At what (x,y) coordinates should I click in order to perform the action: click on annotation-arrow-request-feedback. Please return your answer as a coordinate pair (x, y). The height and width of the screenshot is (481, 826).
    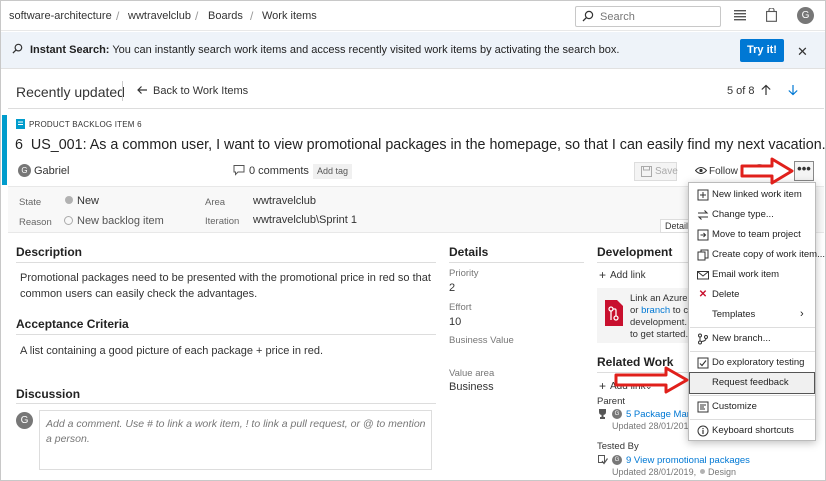
    Looking at the image, I should click on (652, 380).